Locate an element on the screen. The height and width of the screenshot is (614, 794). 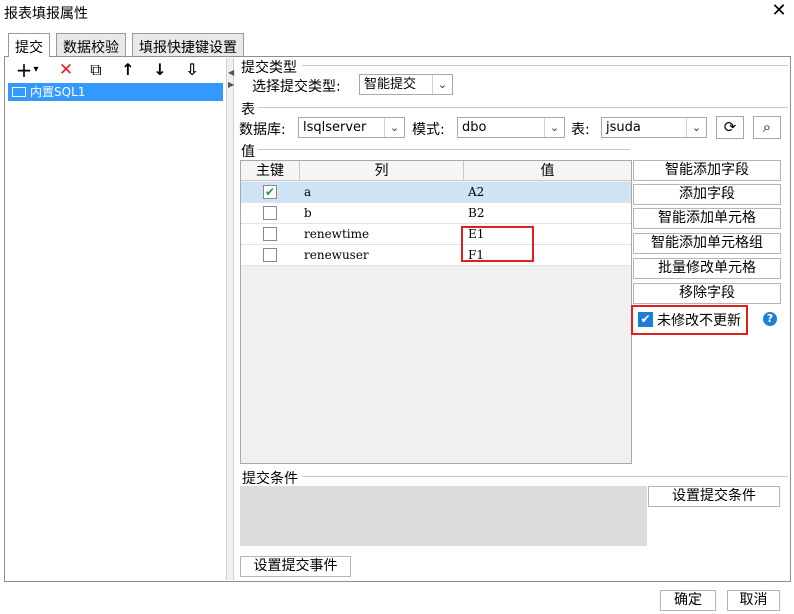
column-cell: a is located at coordinates (305, 192).